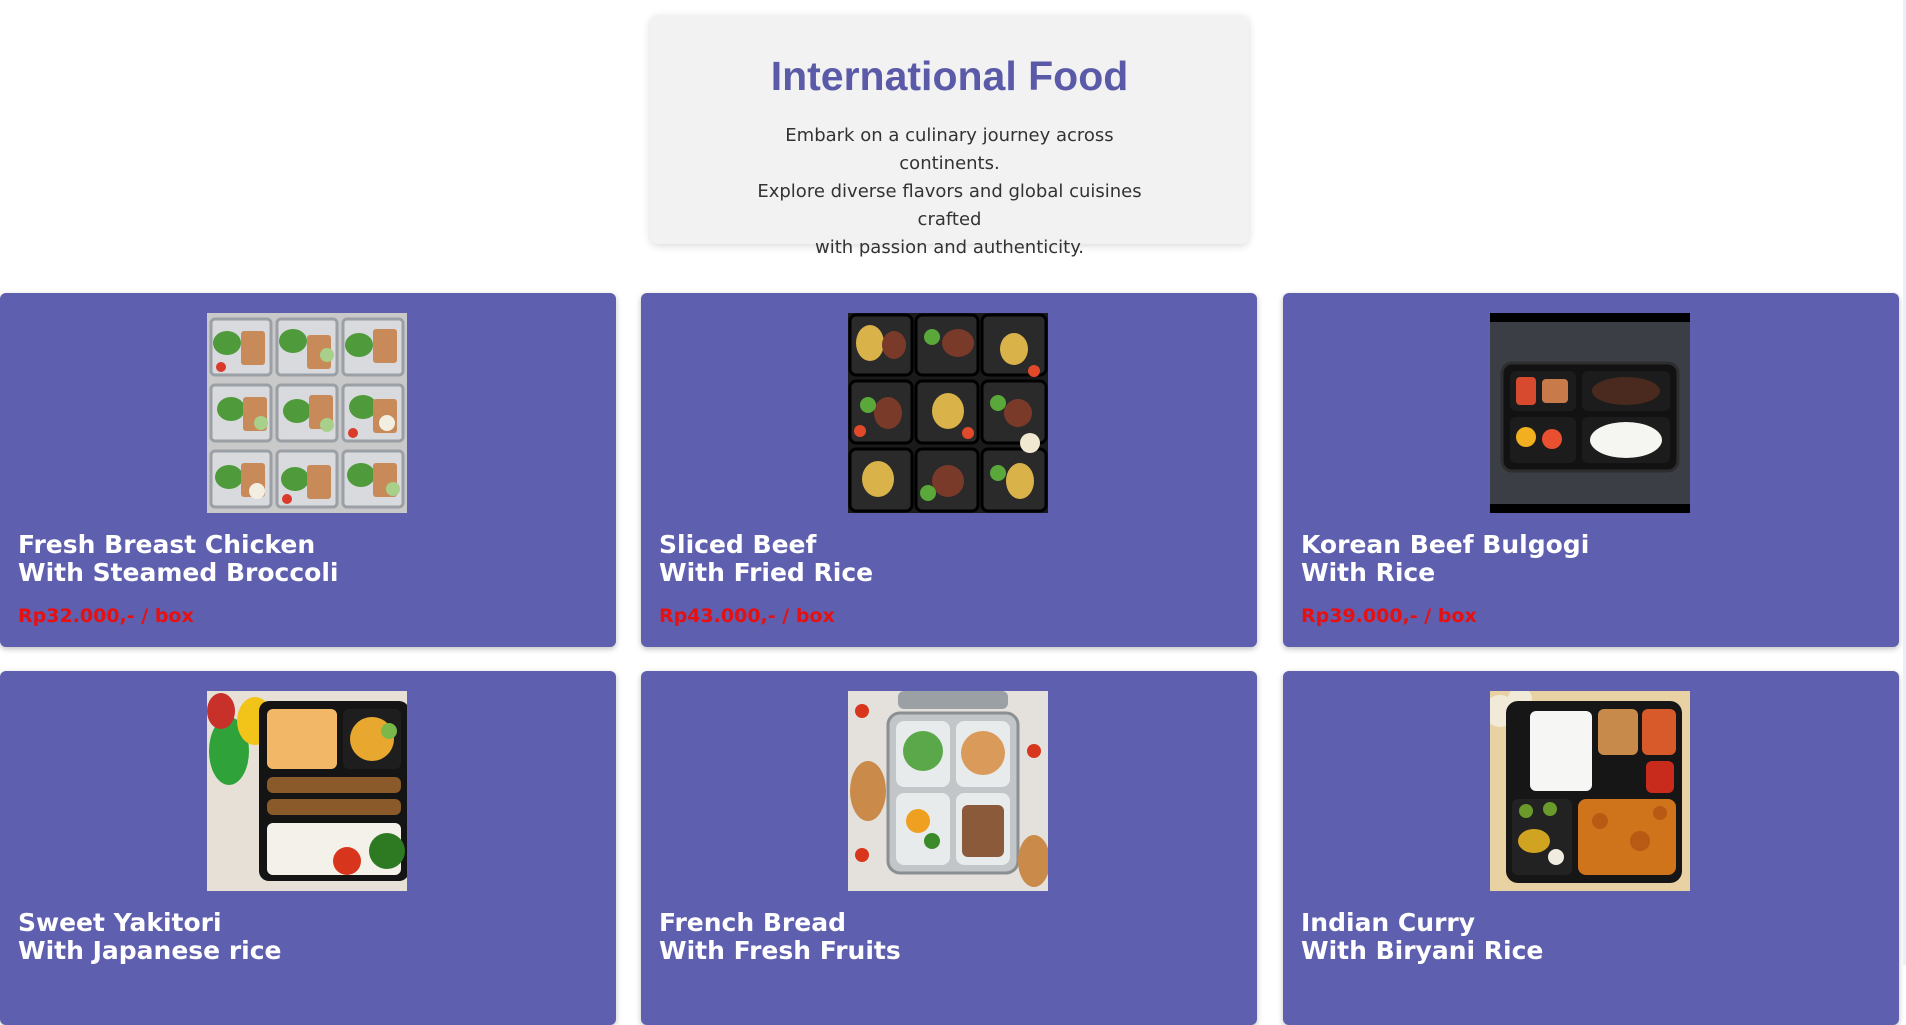 This screenshot has width=1906, height=1025. Describe the element at coordinates (106, 616) in the screenshot. I see `food-price: Rp32.000,- / box` at that location.